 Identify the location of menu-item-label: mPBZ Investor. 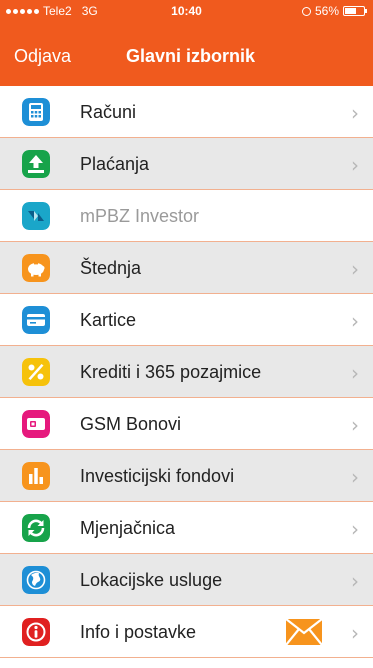
(140, 216).